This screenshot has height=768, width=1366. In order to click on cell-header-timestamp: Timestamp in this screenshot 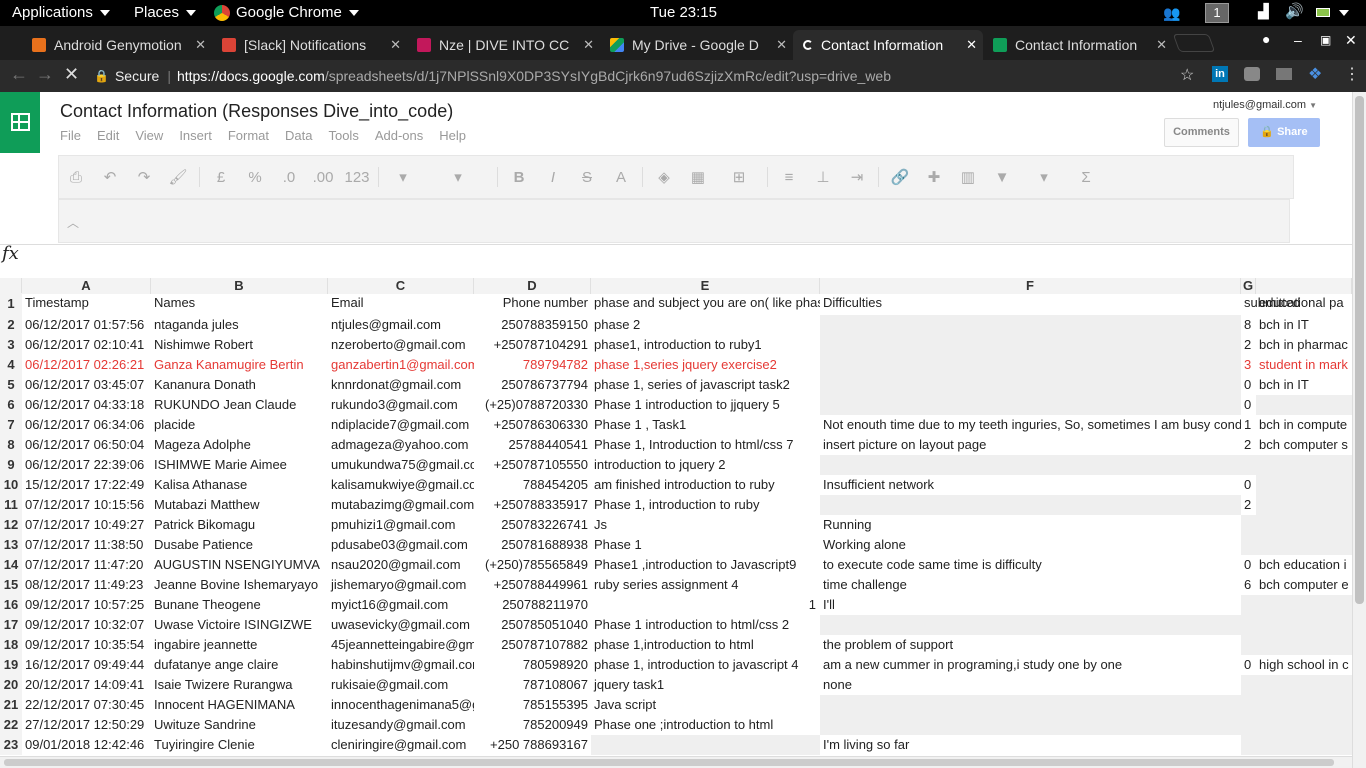, I will do `click(86, 304)`.